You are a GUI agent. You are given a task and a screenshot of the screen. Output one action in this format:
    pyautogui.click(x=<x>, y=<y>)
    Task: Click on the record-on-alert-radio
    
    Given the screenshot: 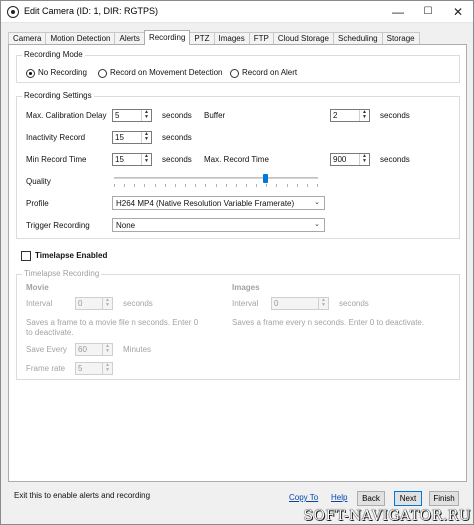 What is the action you would take?
    pyautogui.click(x=234, y=73)
    